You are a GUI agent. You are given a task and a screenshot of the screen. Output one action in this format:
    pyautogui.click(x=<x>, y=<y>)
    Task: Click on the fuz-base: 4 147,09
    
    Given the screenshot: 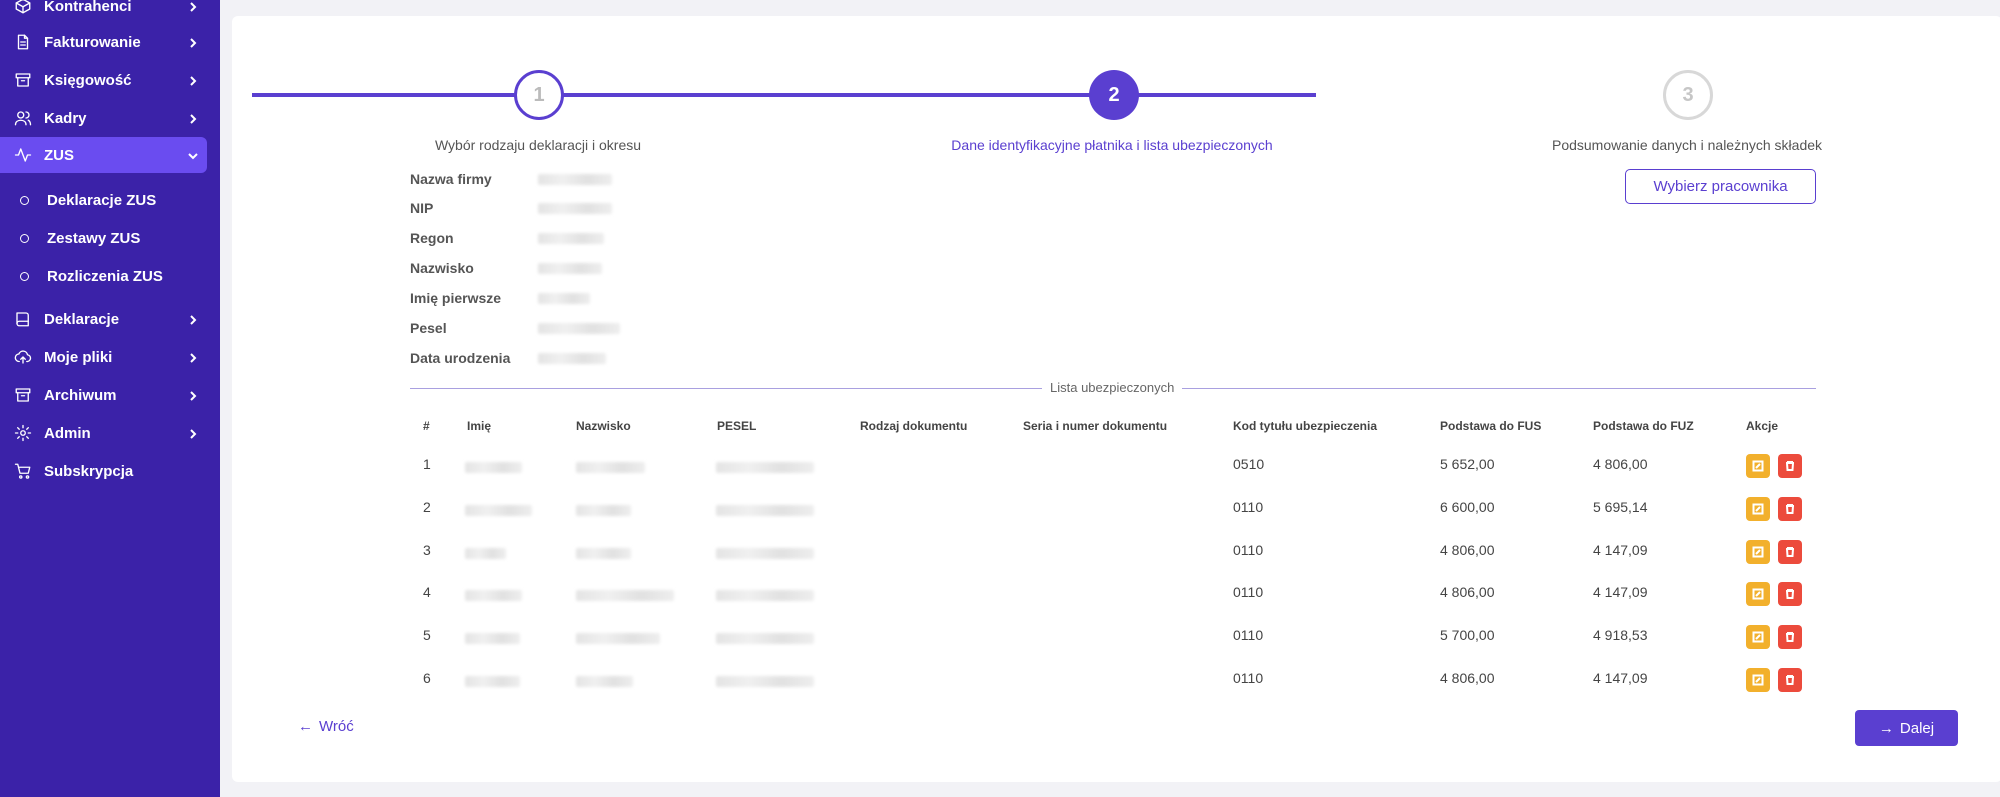 What is the action you would take?
    pyautogui.click(x=1620, y=678)
    